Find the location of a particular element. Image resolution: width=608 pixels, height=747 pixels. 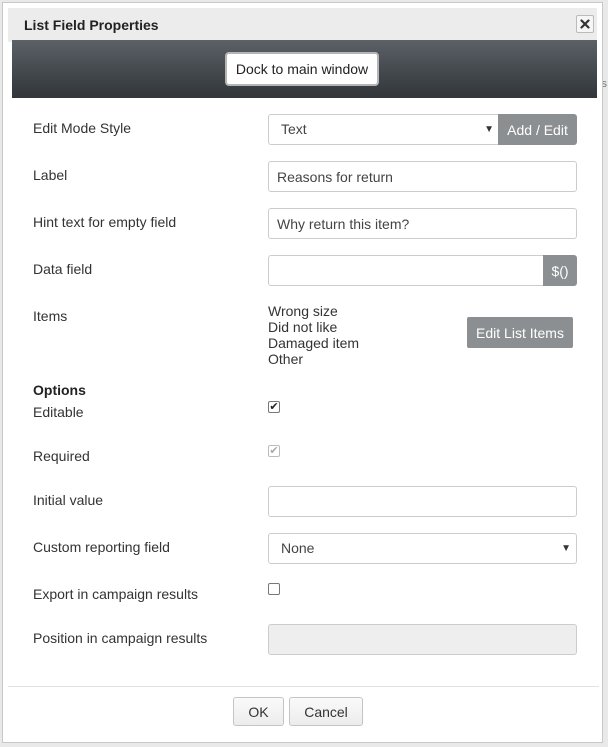

data-field-label: Data field is located at coordinates (63, 269).